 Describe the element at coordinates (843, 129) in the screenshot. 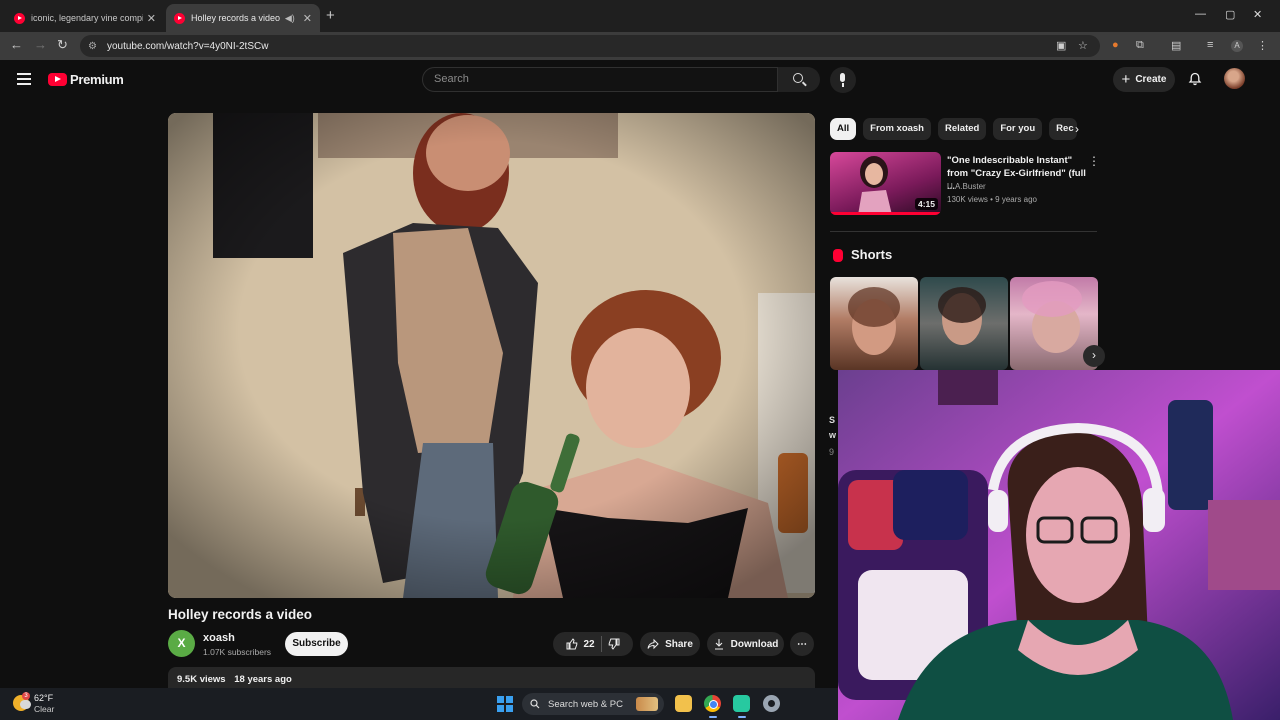

I see `chip-all: All` at that location.